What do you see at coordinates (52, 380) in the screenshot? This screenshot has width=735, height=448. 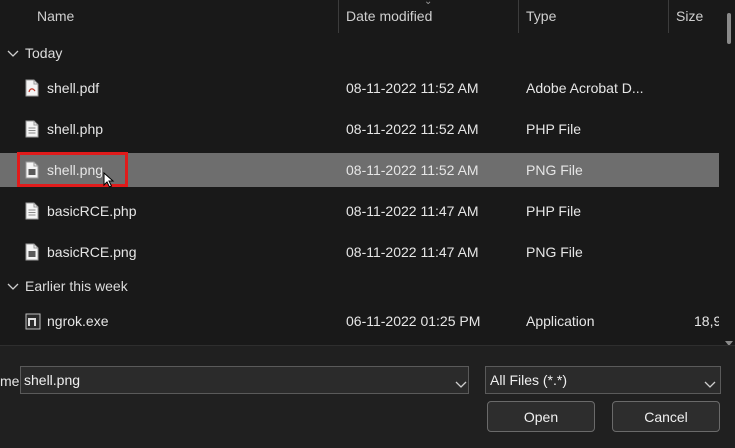 I see `filename-input: shell.png` at bounding box center [52, 380].